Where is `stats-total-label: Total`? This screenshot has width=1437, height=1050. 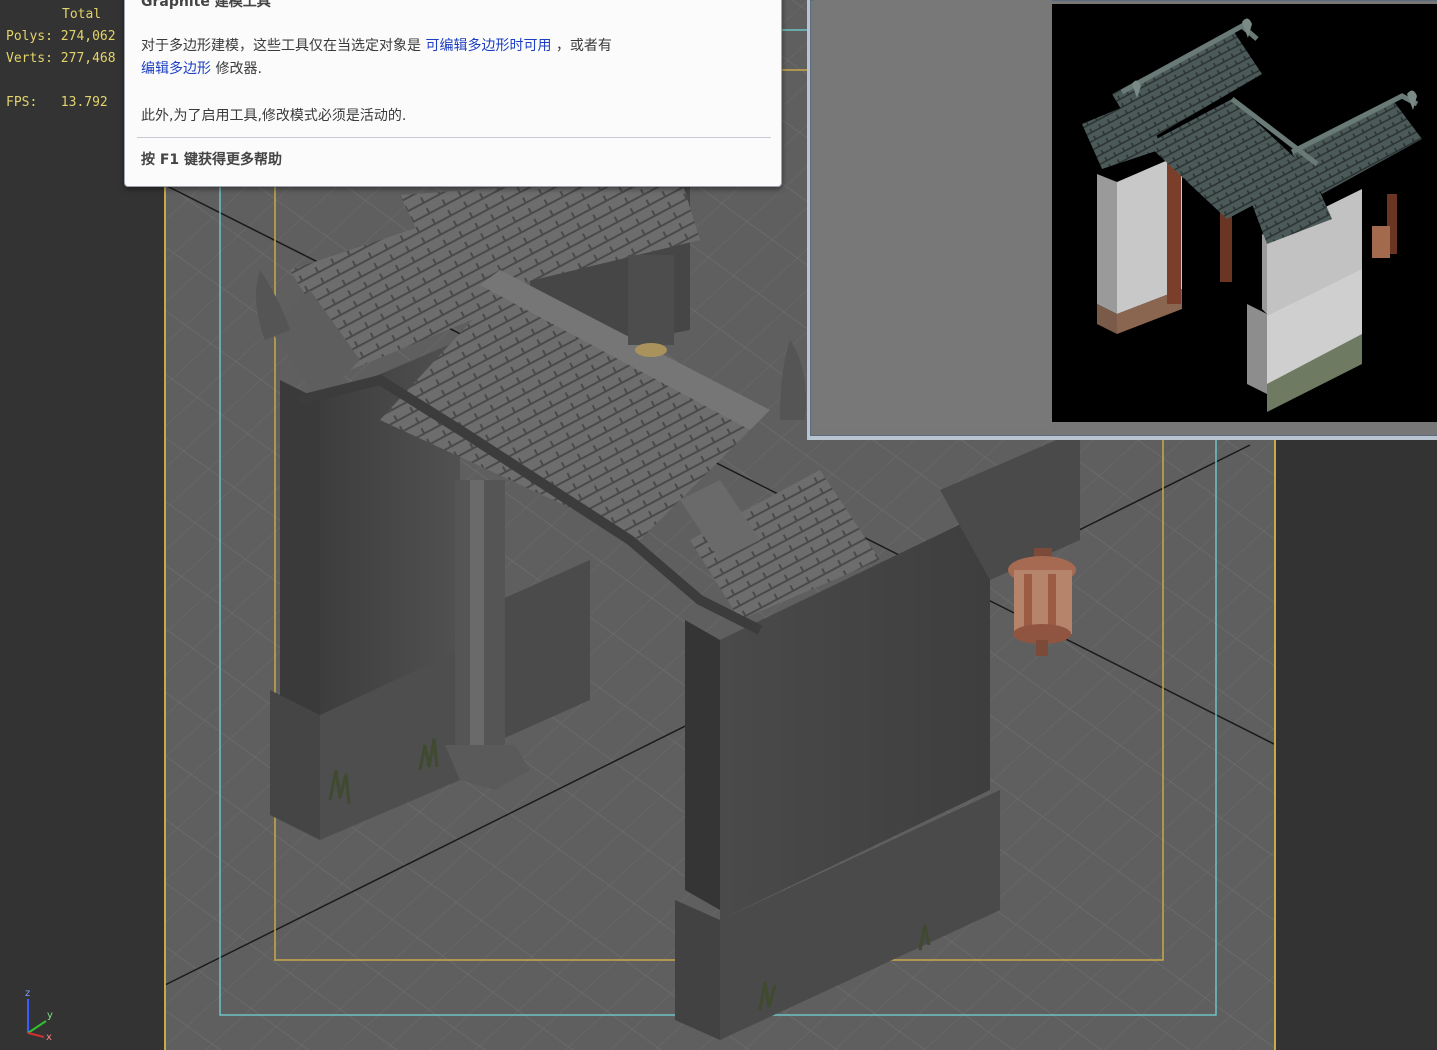
stats-total-label: Total is located at coordinates (82, 14).